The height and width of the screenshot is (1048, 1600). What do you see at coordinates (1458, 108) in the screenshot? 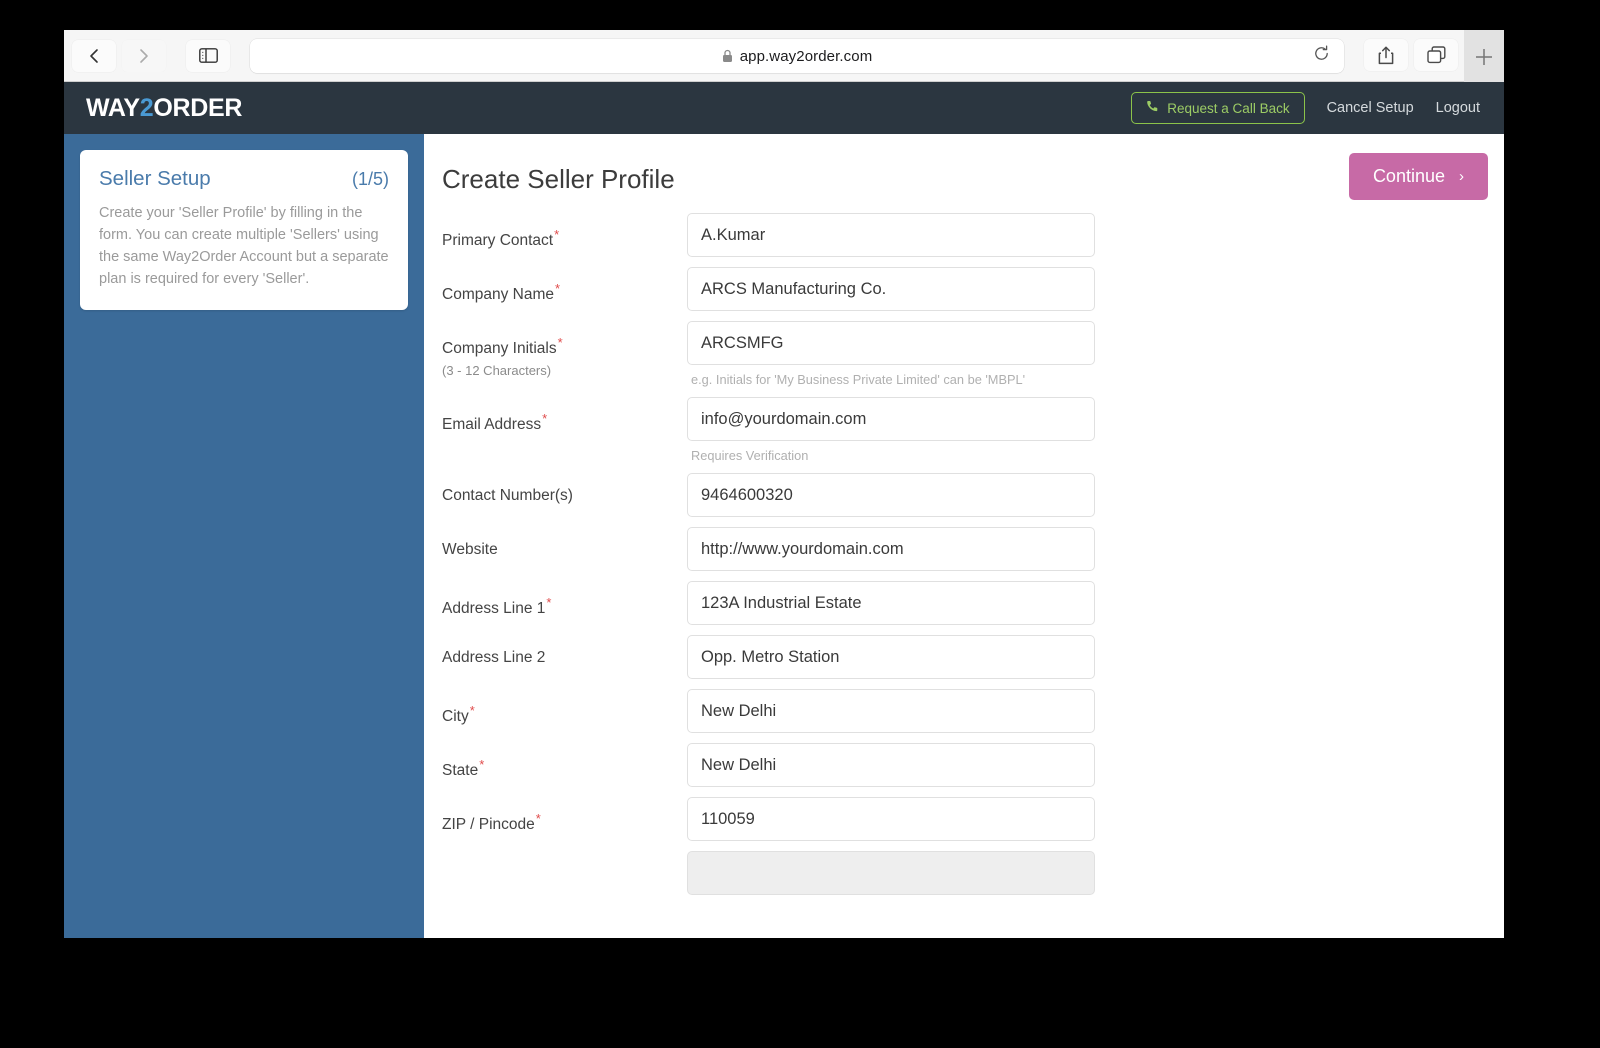
I see `logout-link: Logout` at bounding box center [1458, 108].